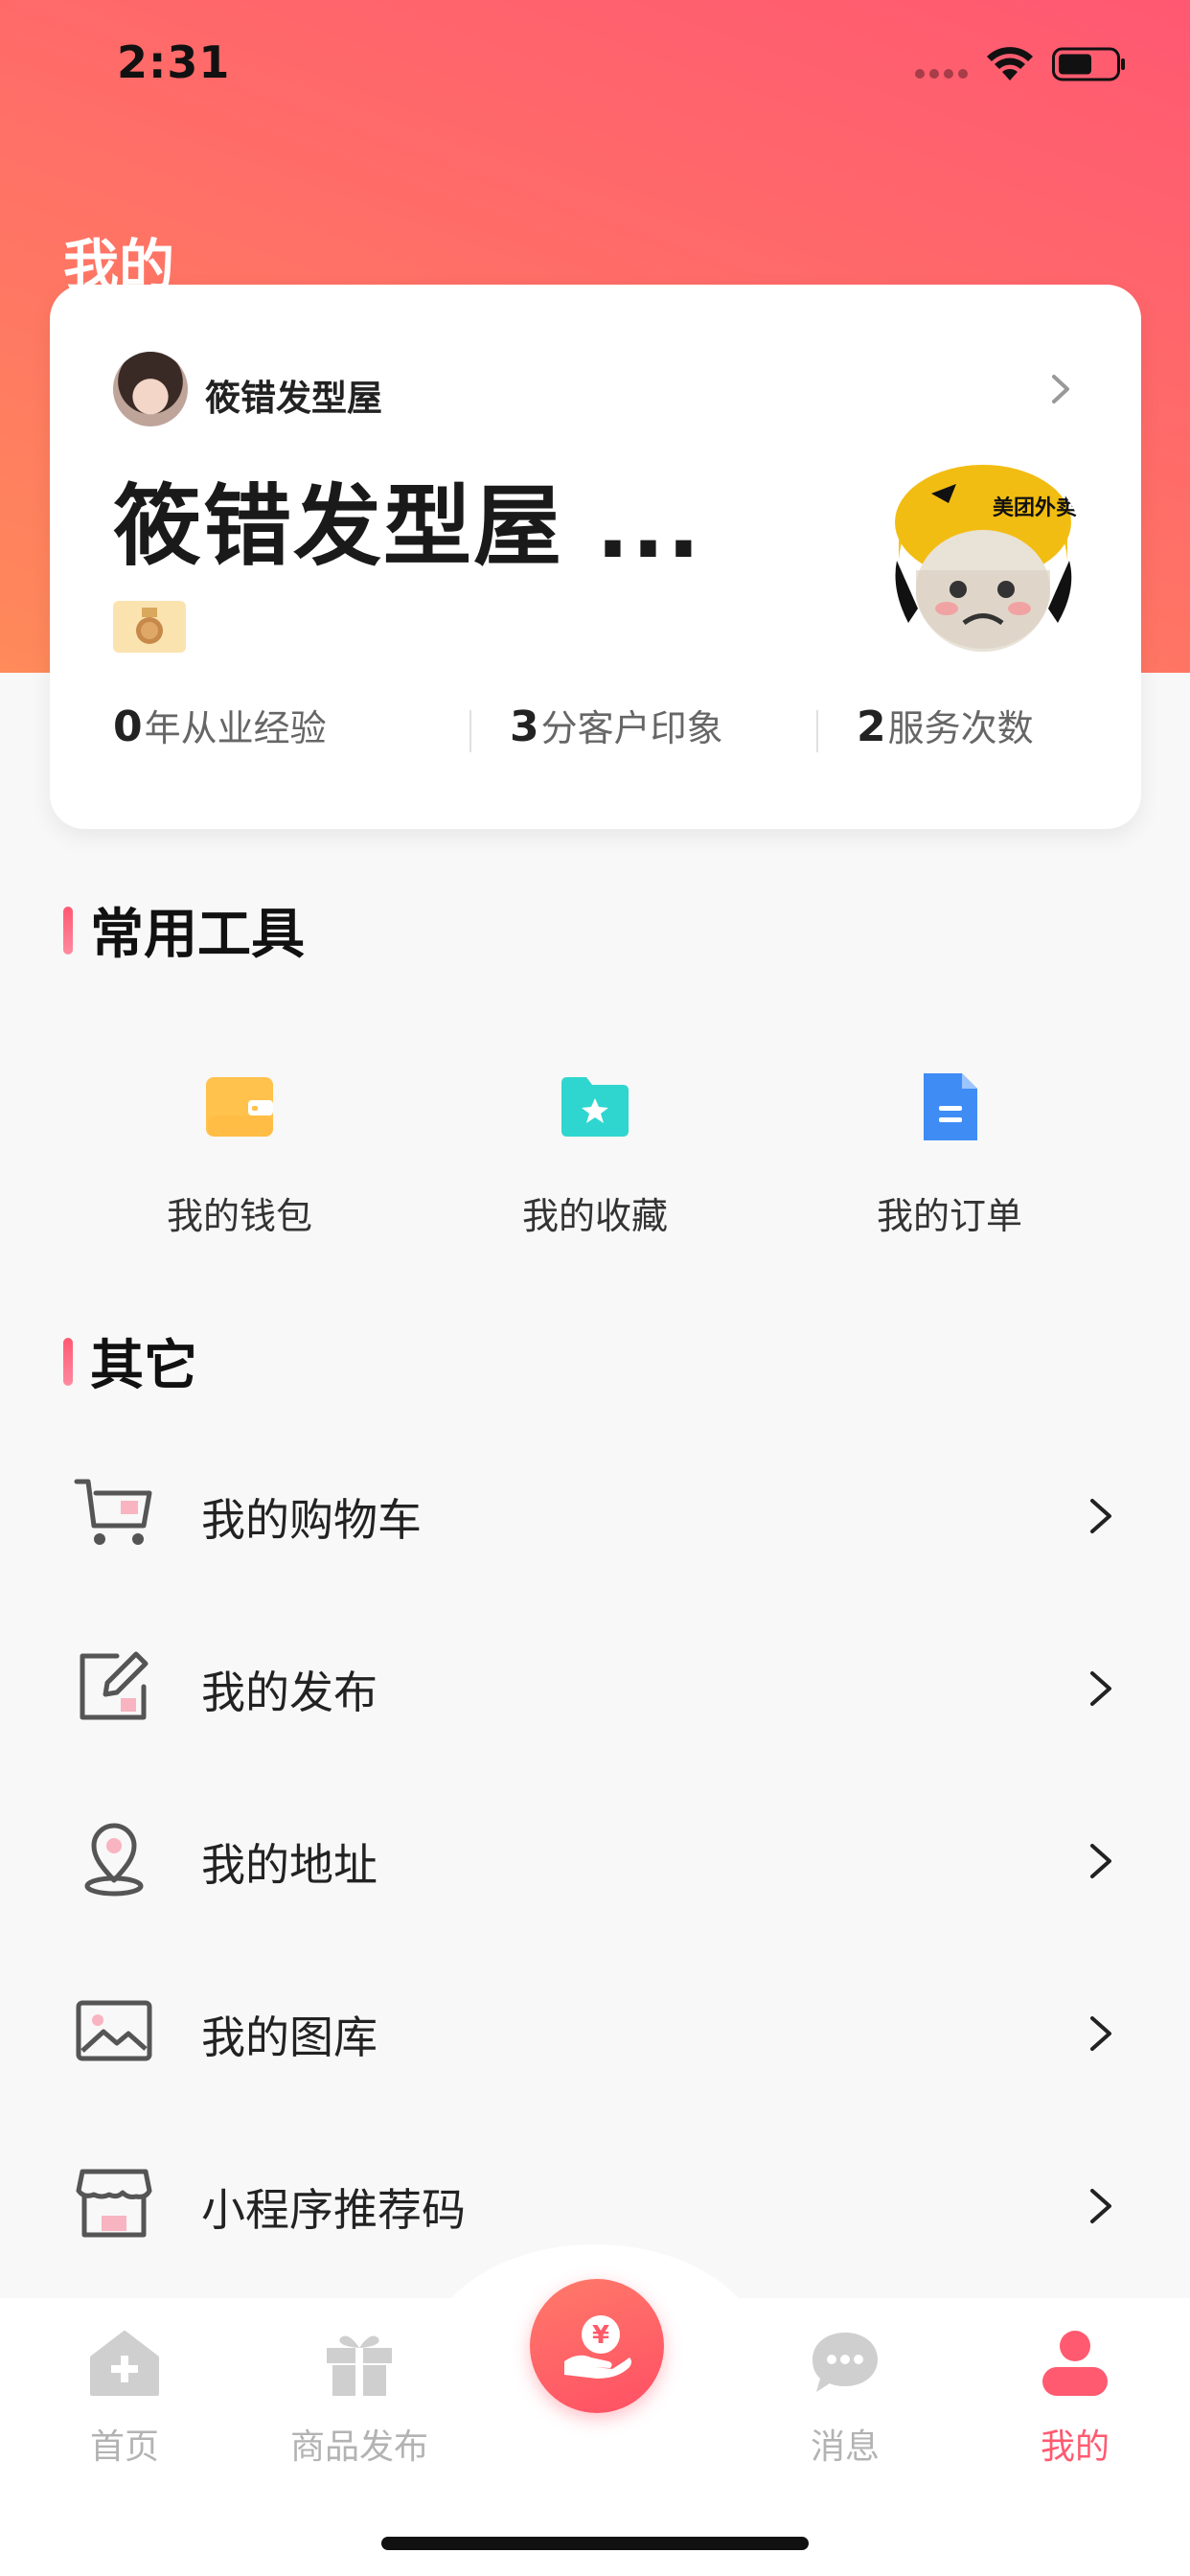 The image size is (1190, 2576). Describe the element at coordinates (595, 1855) in the screenshot. I see `list-item-address: 我的地址` at that location.